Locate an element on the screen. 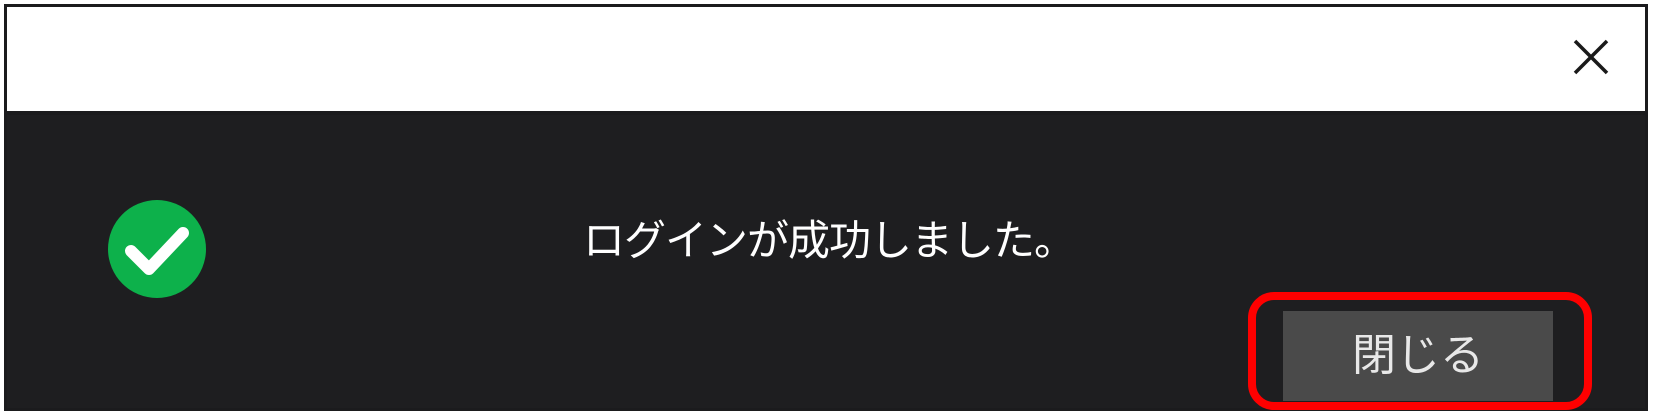  close-icon is located at coordinates (1591, 57).